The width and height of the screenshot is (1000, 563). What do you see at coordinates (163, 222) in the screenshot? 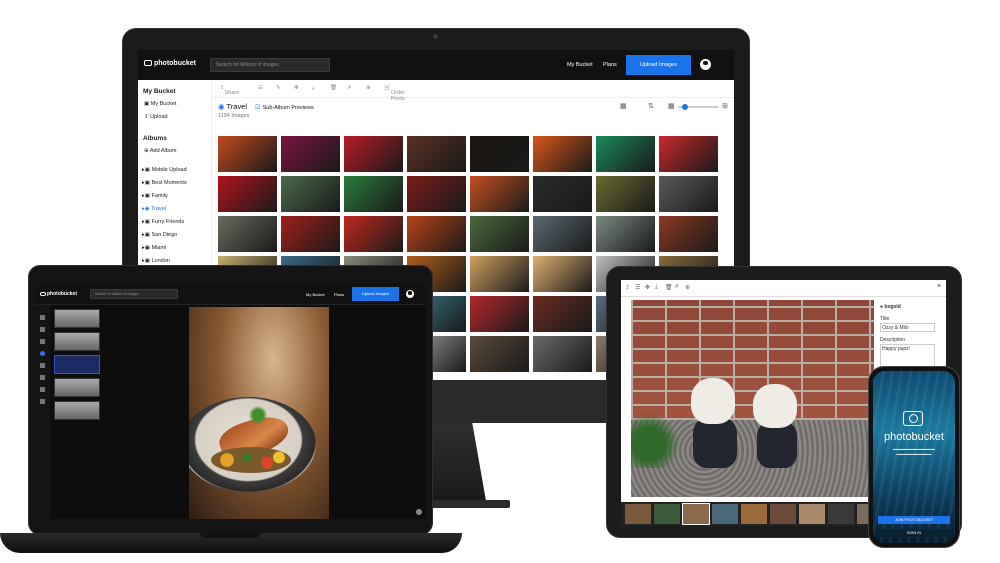
I see `sidebar-item-furry-friends: ▸▣ Furry Friends` at bounding box center [163, 222].